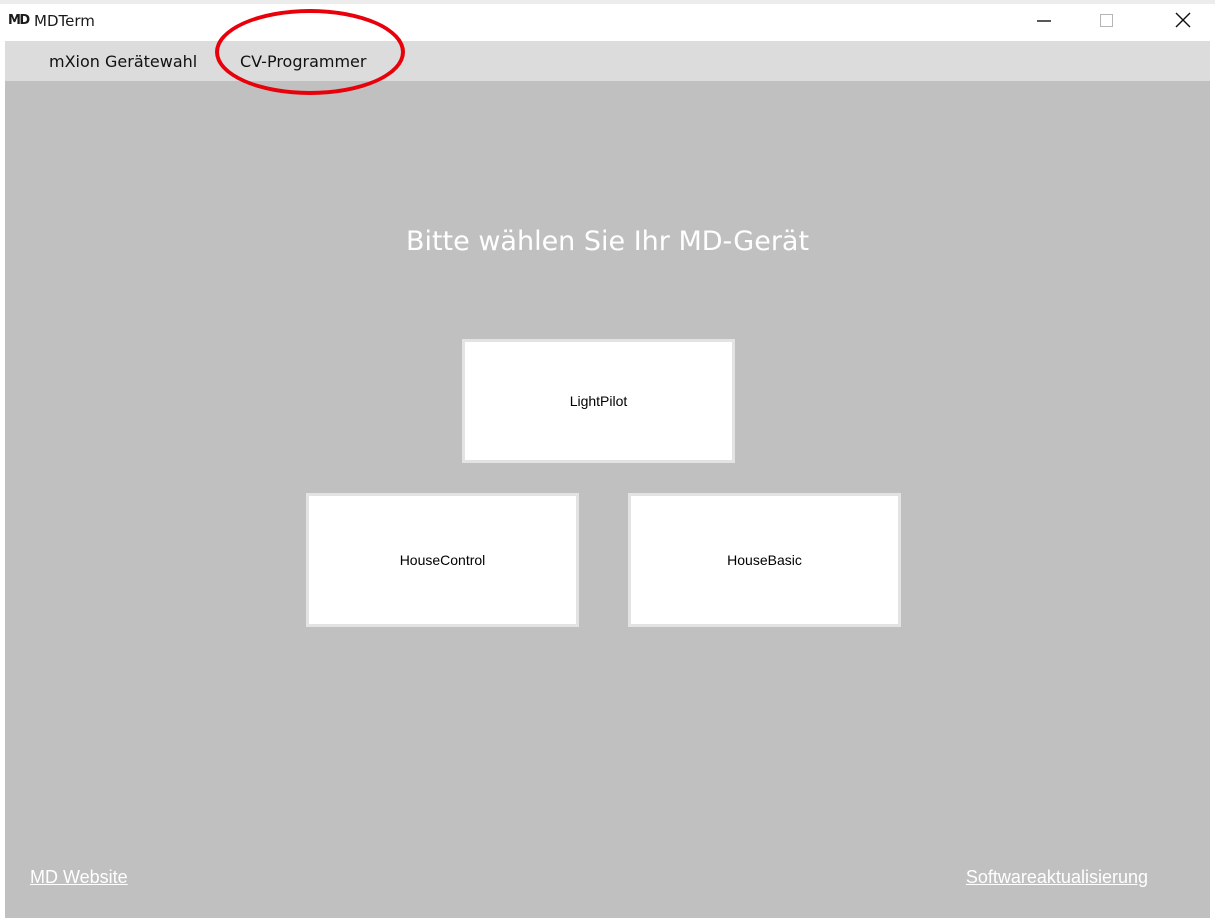 This screenshot has width=1215, height=918. Describe the element at coordinates (79, 877) in the screenshot. I see `md-website-link: MD Website` at that location.